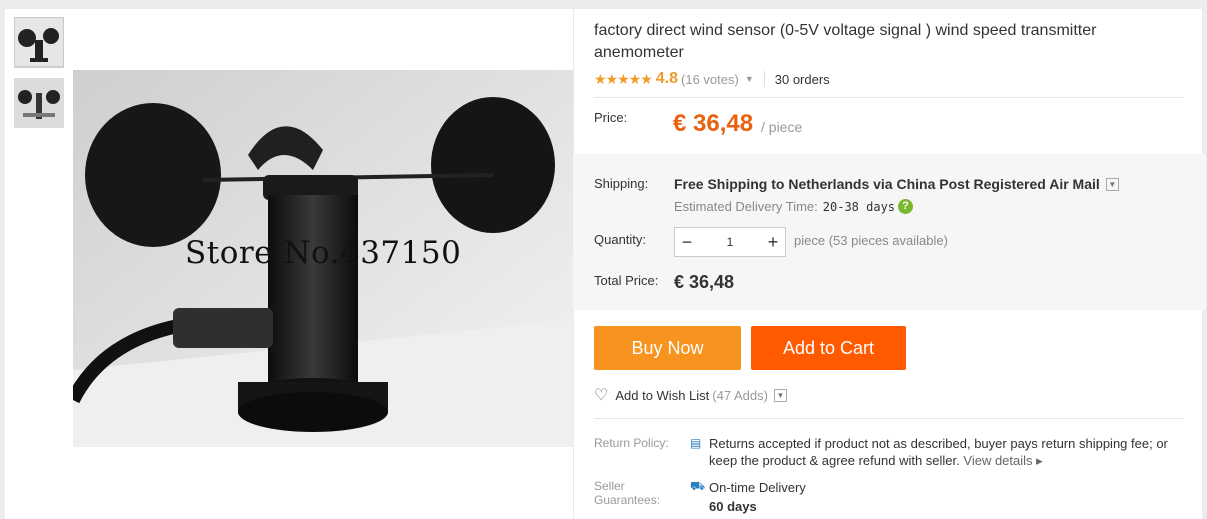  Describe the element at coordinates (626, 280) in the screenshot. I see `total-price-label: Total Price:` at that location.